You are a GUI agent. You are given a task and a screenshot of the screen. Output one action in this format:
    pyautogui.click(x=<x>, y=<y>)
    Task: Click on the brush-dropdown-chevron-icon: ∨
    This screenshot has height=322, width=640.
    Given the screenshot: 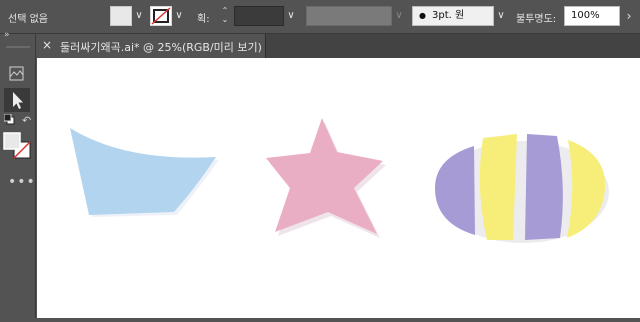 What is the action you would take?
    pyautogui.click(x=501, y=16)
    